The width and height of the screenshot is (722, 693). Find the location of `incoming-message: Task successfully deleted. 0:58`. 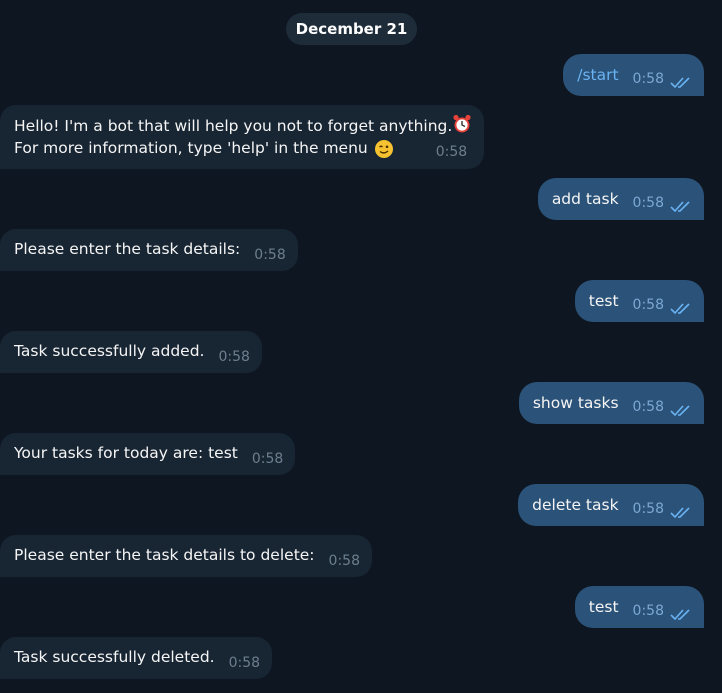

incoming-message: Task successfully deleted. 0:58 is located at coordinates (136, 658).